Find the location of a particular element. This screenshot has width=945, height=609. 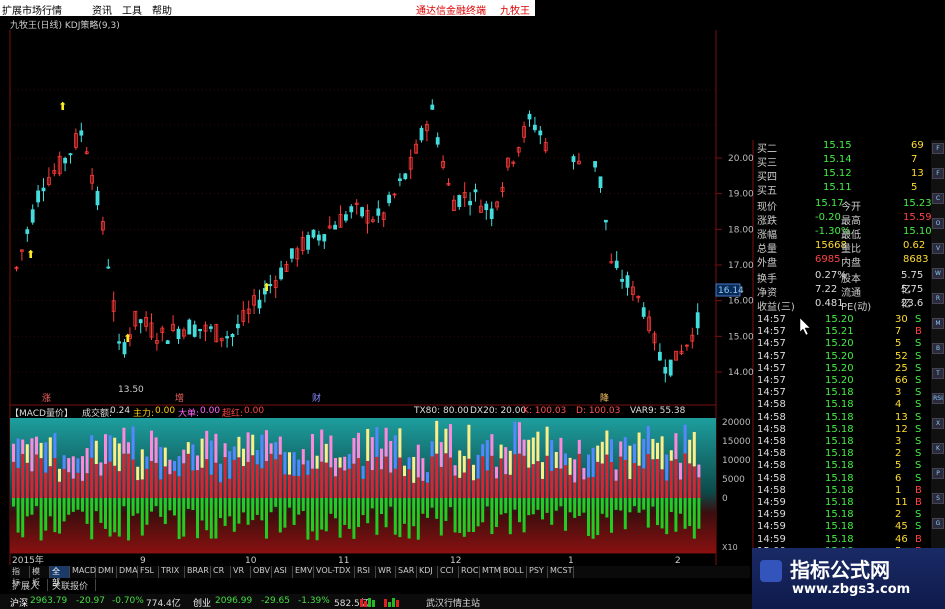

toolbar-button: C is located at coordinates (938, 198).